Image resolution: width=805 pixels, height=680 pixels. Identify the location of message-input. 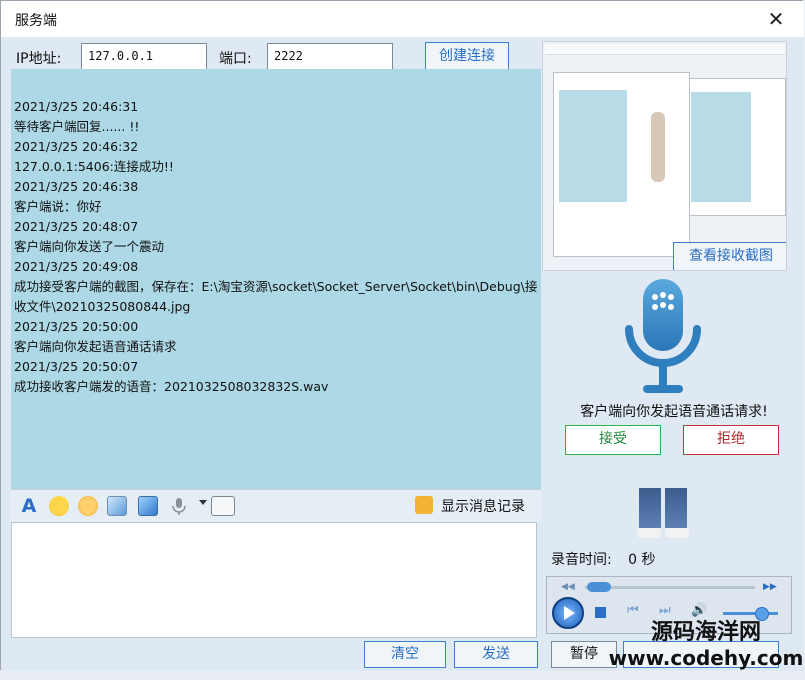
(274, 580).